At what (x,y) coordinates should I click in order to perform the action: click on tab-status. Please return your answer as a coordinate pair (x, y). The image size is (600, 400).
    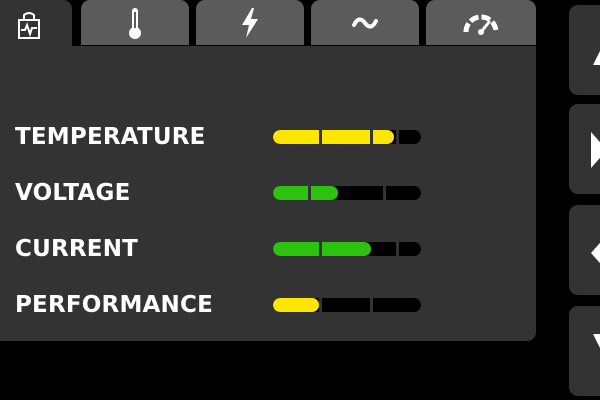
    Looking at the image, I should click on (36, 25).